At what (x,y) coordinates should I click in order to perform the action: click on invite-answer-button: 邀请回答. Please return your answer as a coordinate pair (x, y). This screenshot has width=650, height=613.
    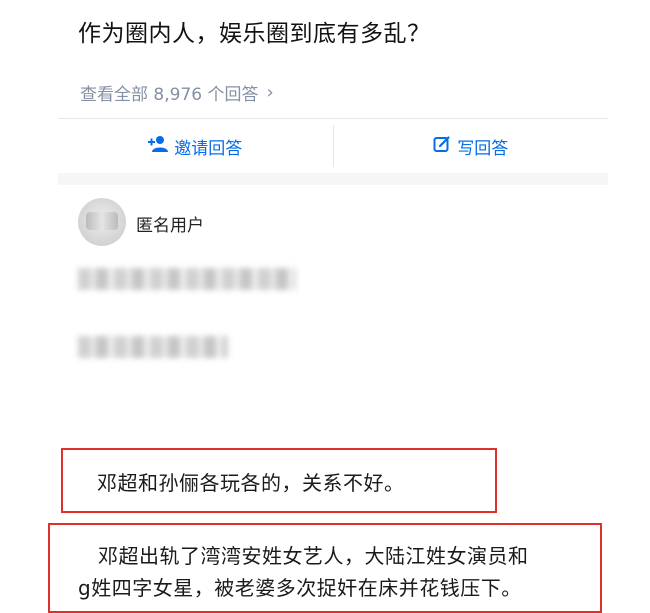
    Looking at the image, I should click on (195, 146).